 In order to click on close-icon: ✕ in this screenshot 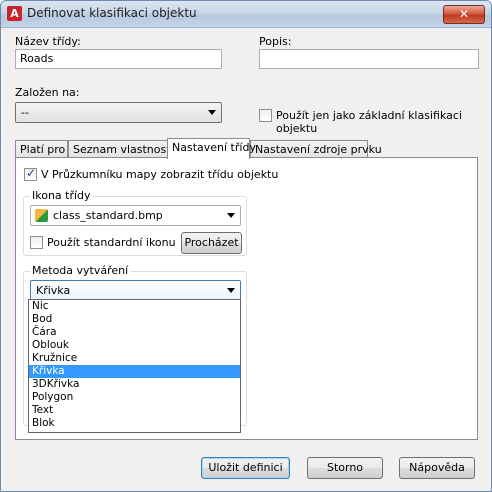, I will do `click(464, 14)`.